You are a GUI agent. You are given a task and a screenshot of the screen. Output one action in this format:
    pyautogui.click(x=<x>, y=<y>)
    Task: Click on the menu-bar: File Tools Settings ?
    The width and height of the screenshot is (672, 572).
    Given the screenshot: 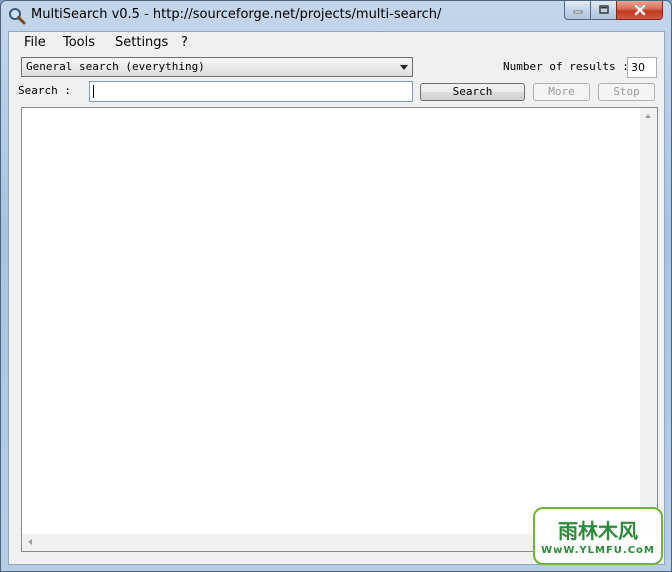 What is the action you would take?
    pyautogui.click(x=336, y=43)
    